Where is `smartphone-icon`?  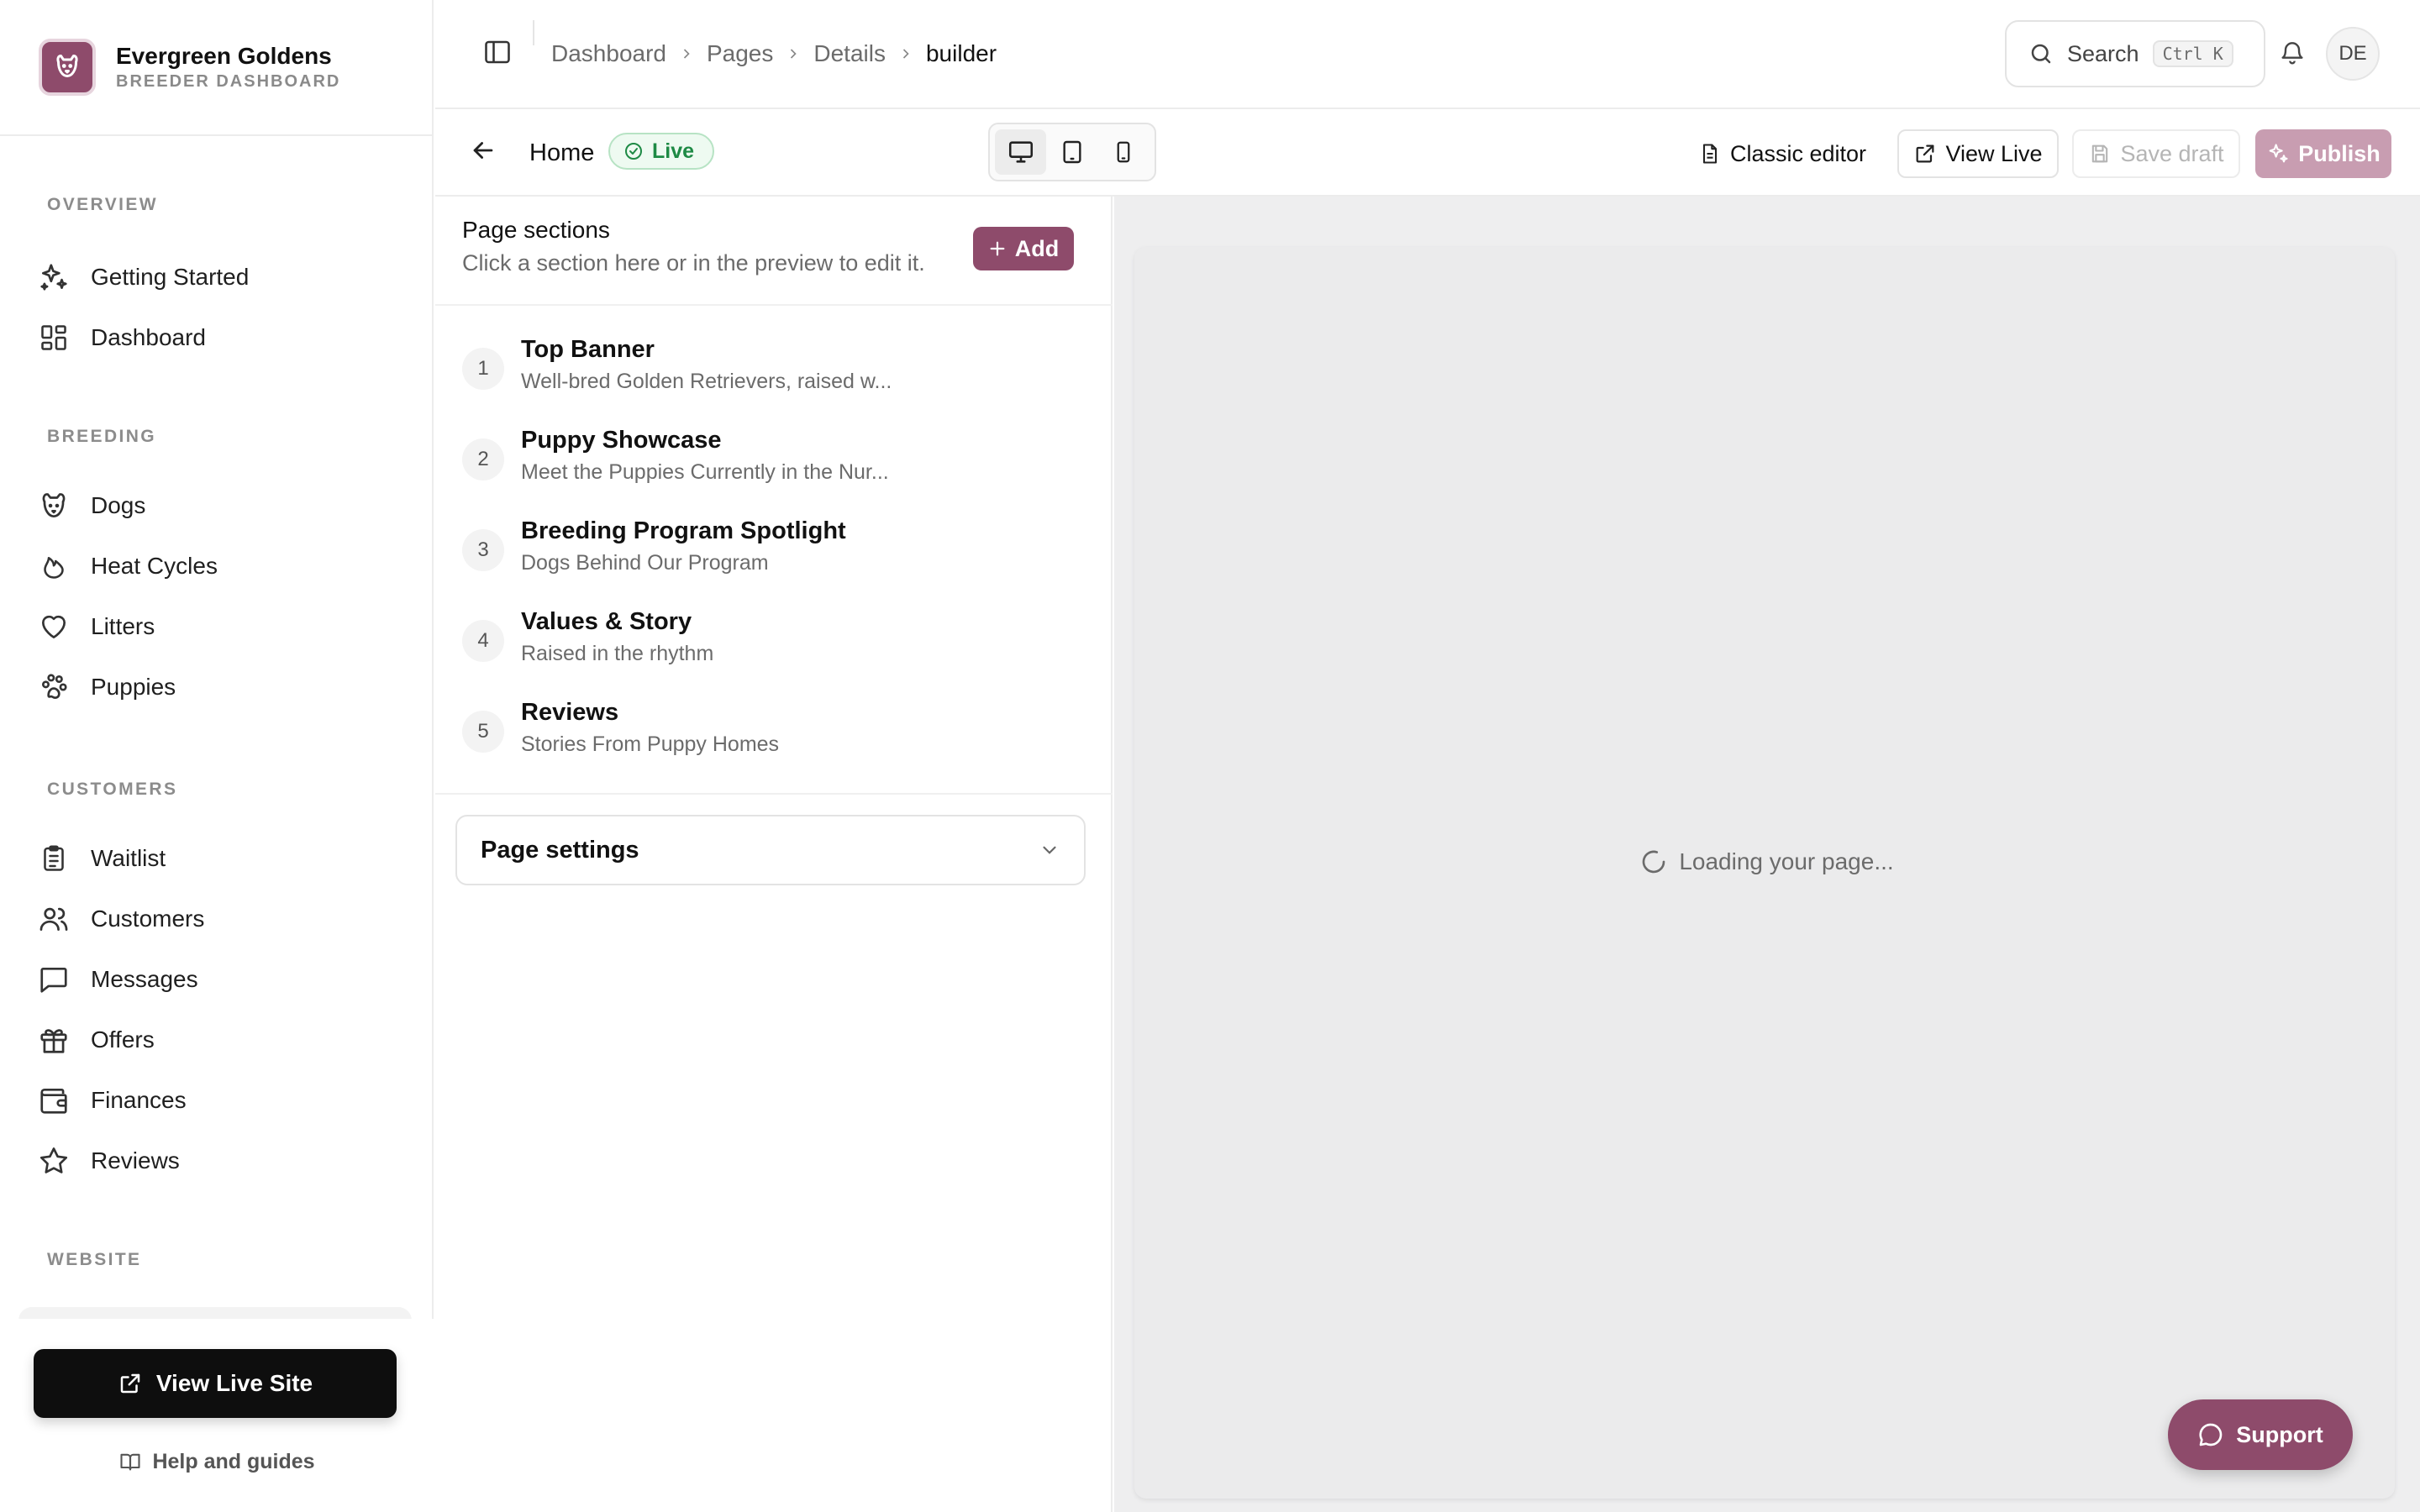
smartphone-icon is located at coordinates (1123, 152).